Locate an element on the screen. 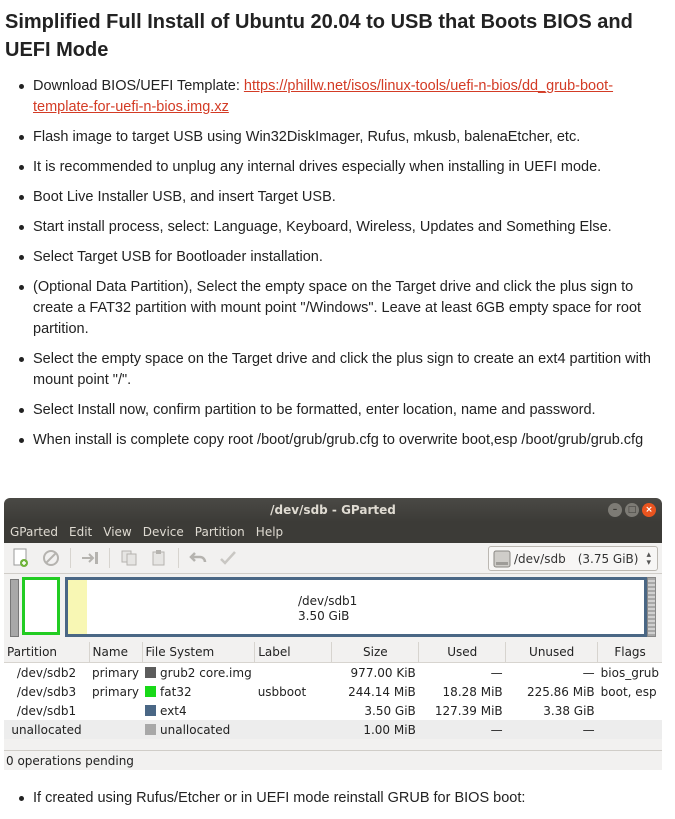 This screenshot has height=819, width=675. table-row: unallocated unallocated 1.00 MiB — — is located at coordinates (333, 729).